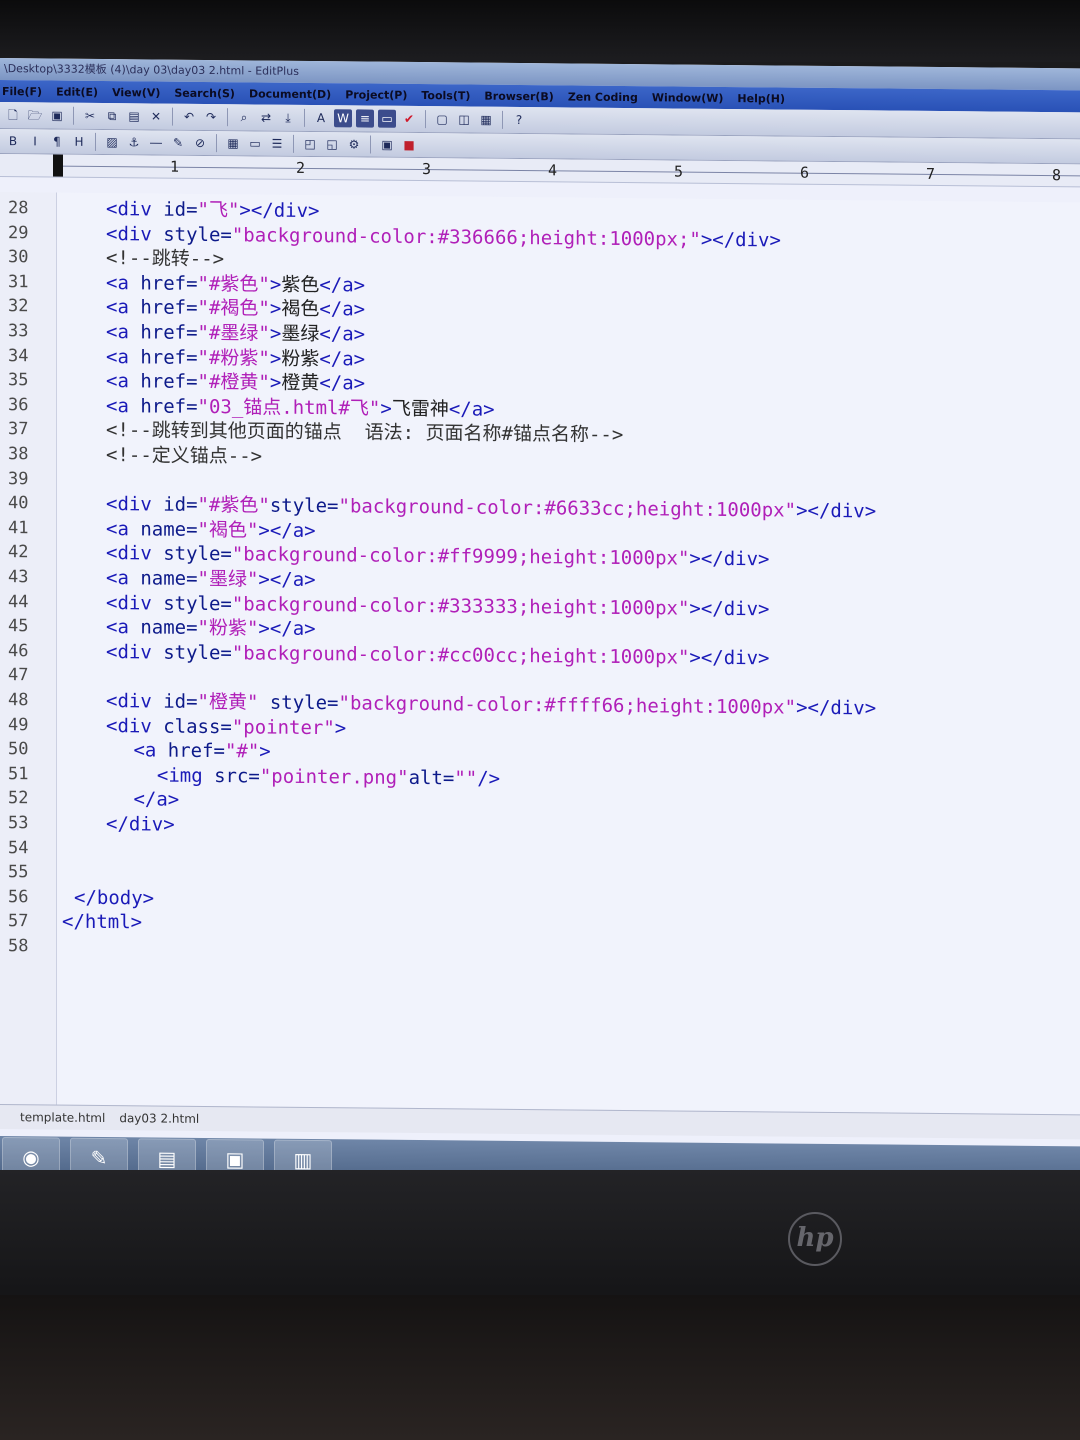  What do you see at coordinates (310, 144) in the screenshot?
I see `div-icon: ◰` at bounding box center [310, 144].